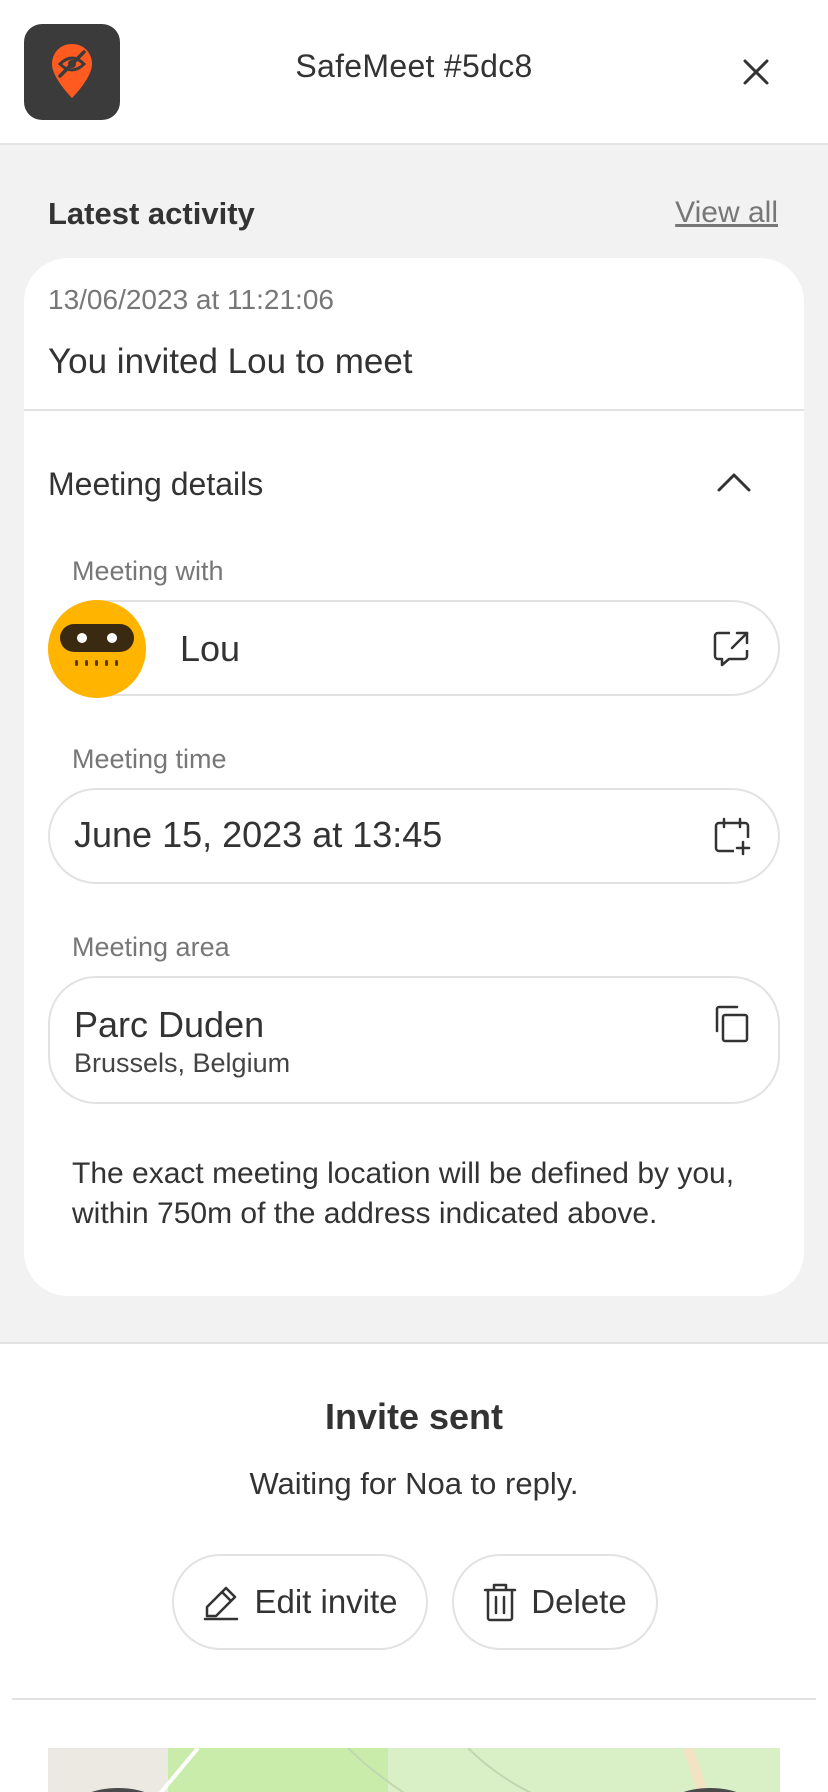 The image size is (828, 1792). What do you see at coordinates (414, 410) in the screenshot?
I see `card-divider` at bounding box center [414, 410].